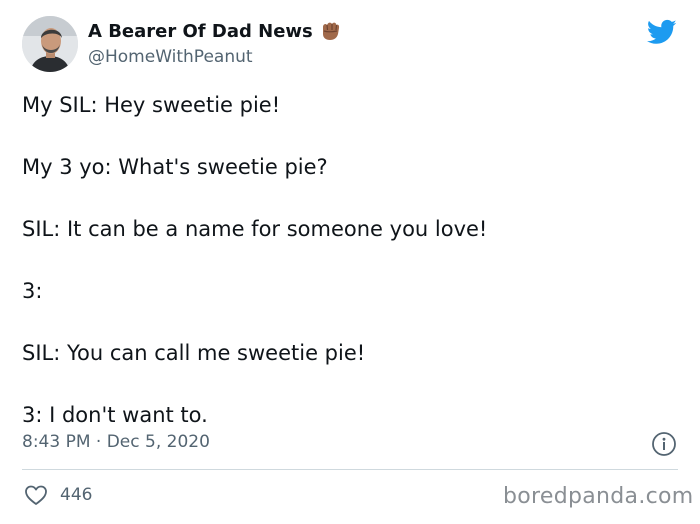 The width and height of the screenshot is (700, 524). What do you see at coordinates (350, 469) in the screenshot?
I see `divider` at bounding box center [350, 469].